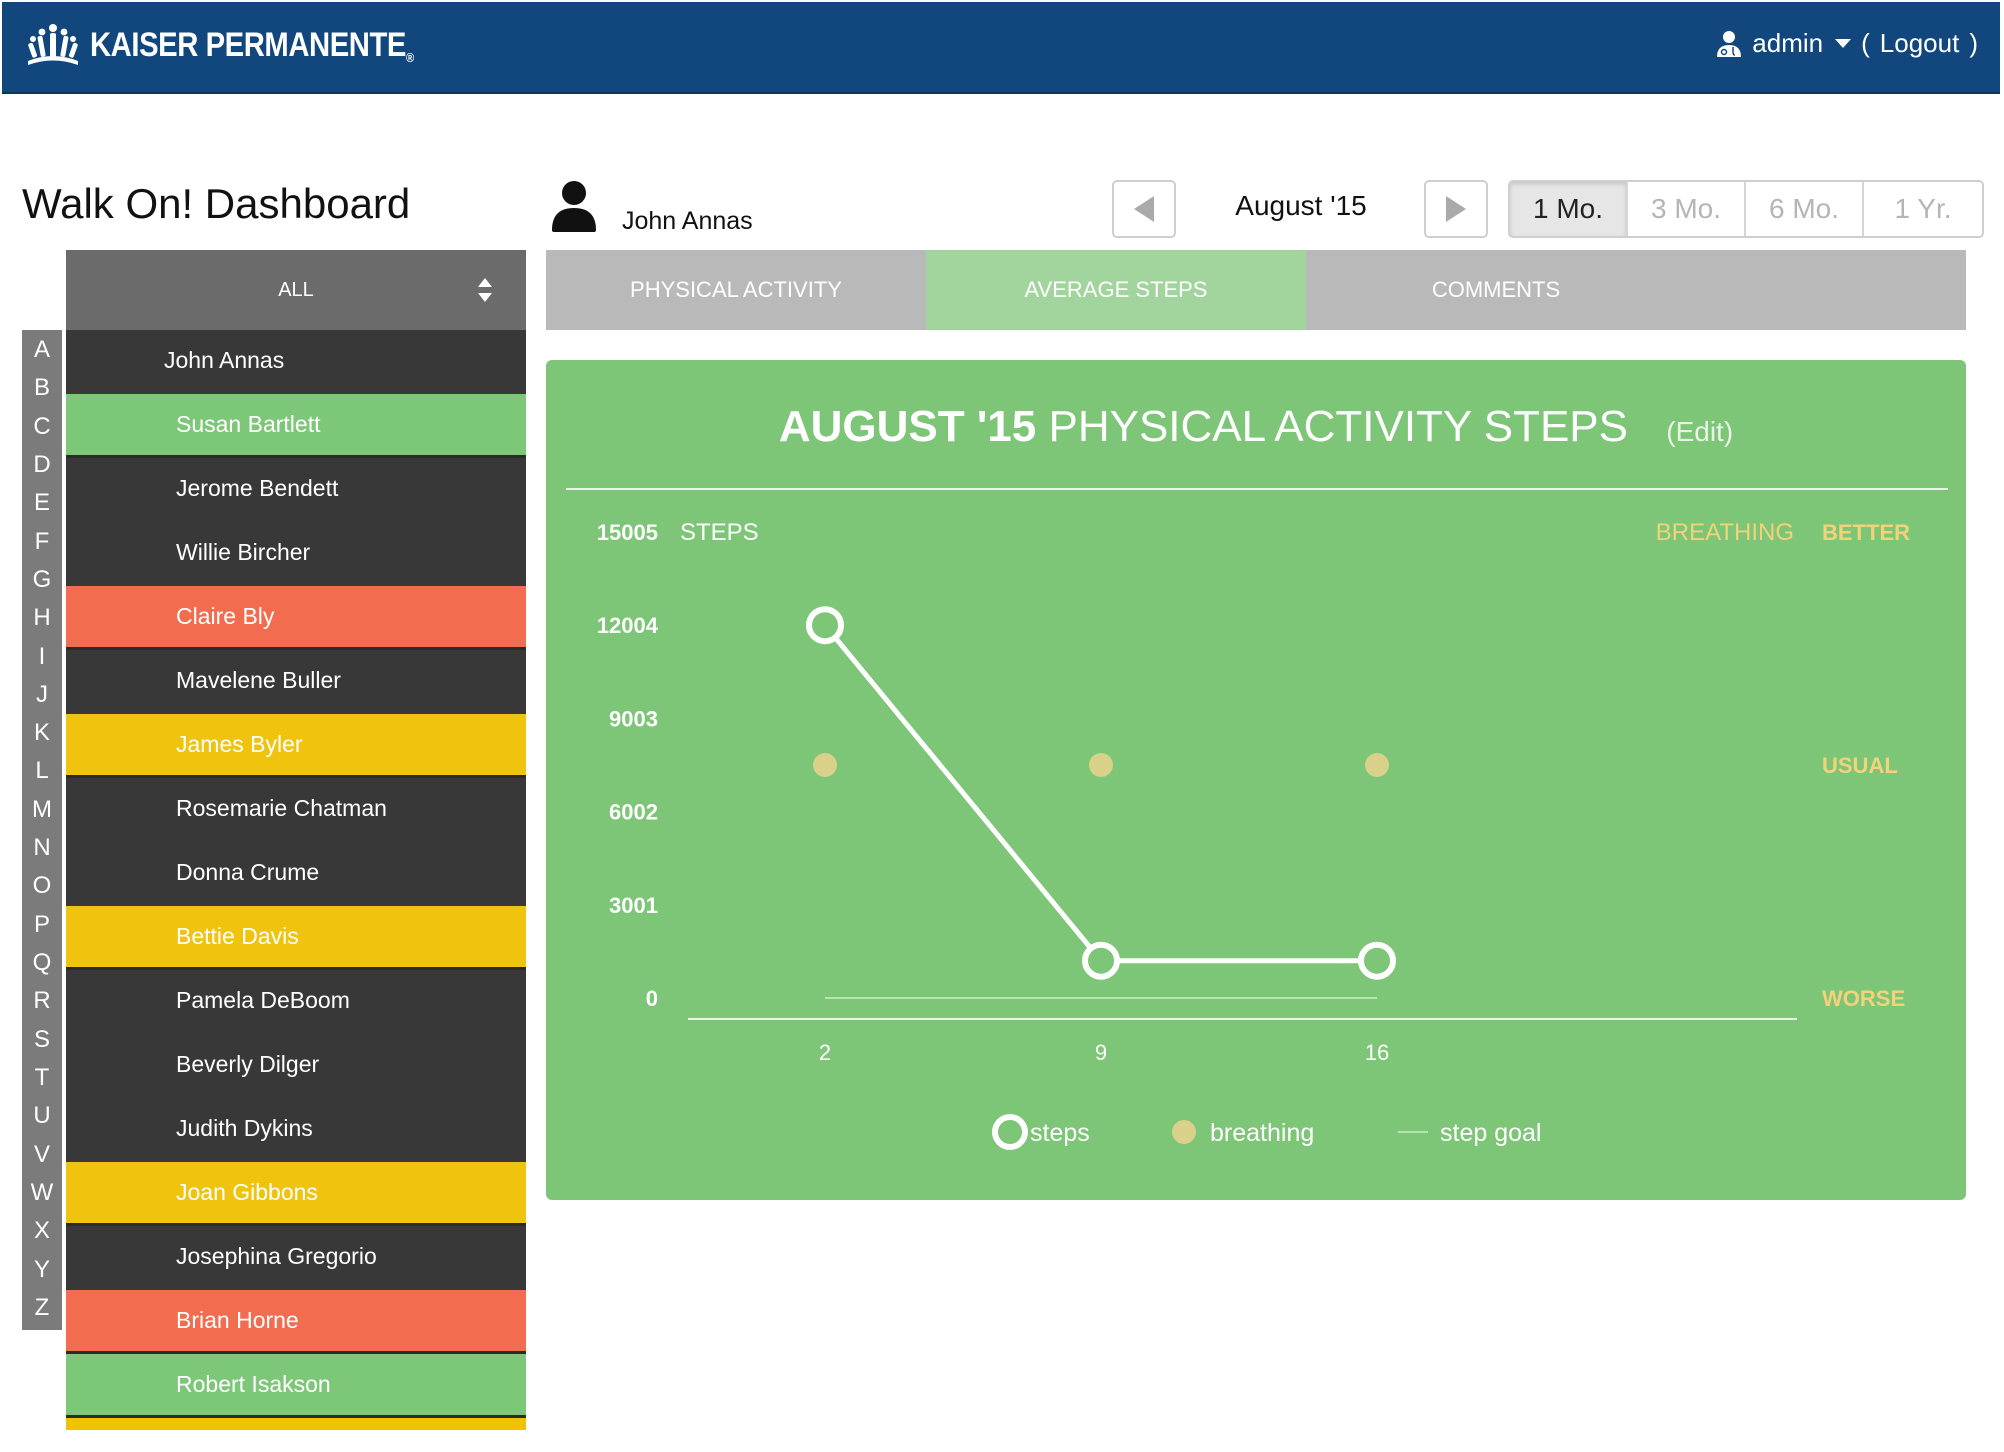  I want to click on patient-filter-select: ALL, so click(296, 290).